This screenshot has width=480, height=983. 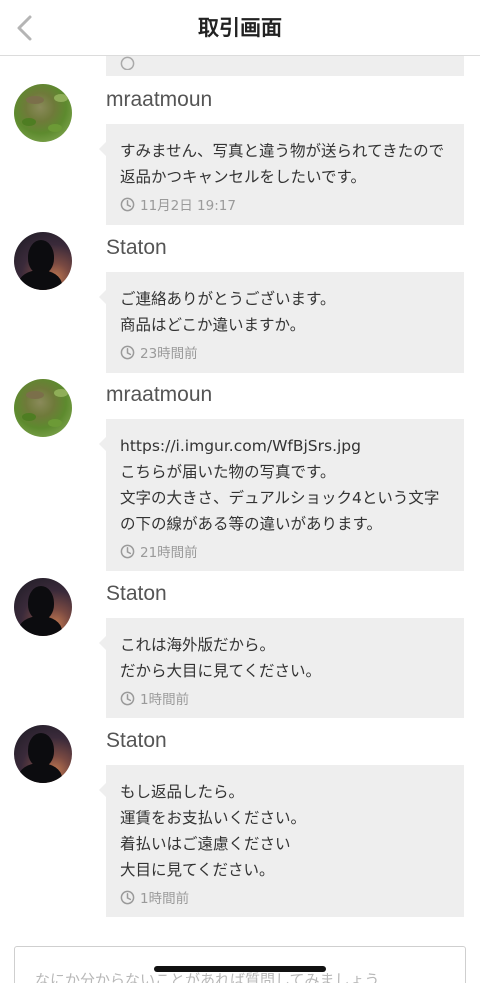 I want to click on message-time: 23時間前, so click(x=285, y=352).